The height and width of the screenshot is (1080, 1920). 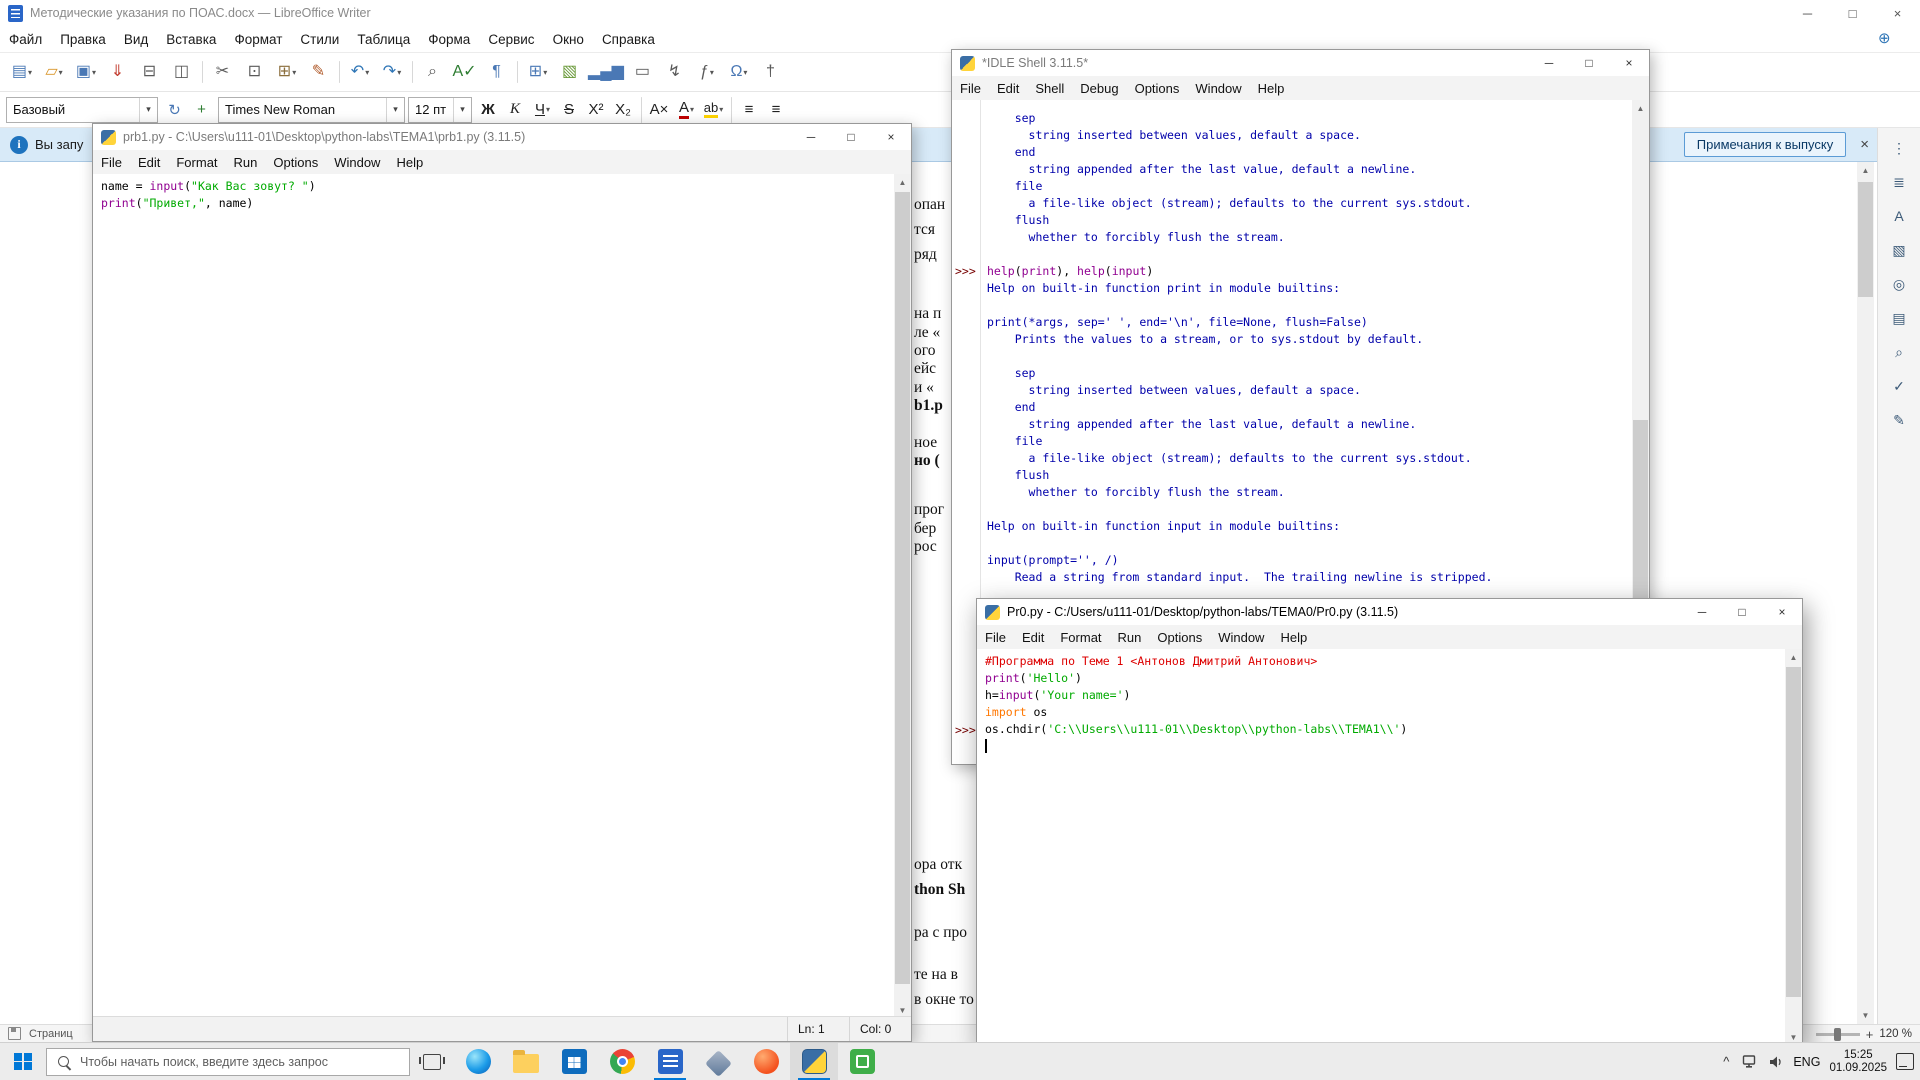 What do you see at coordinates (659, 110) in the screenshot?
I see `clear-formatting-icon: A×` at bounding box center [659, 110].